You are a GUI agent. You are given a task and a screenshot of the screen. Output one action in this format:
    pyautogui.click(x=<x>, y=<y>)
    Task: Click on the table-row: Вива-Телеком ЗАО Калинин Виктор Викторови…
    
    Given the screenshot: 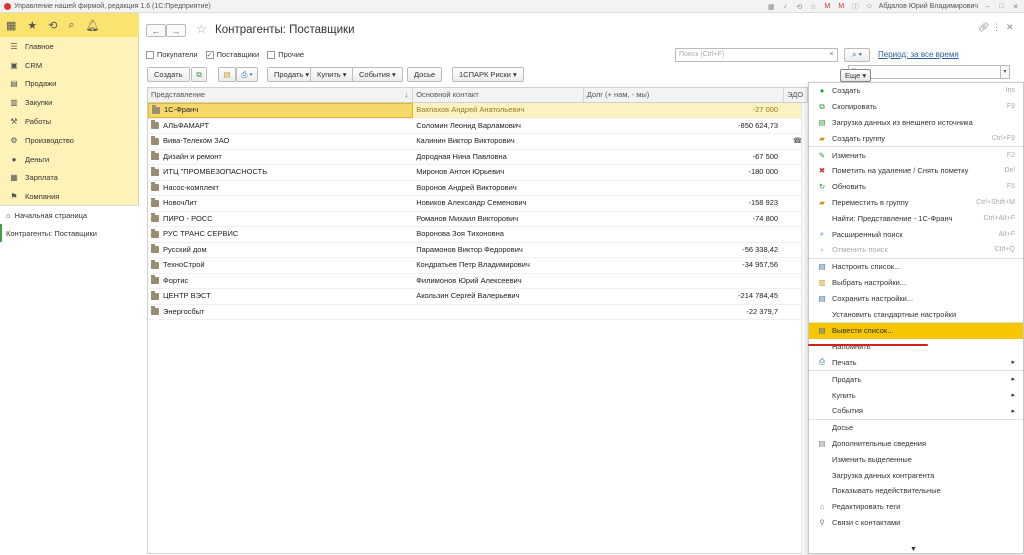 What is the action you would take?
    pyautogui.click(x=478, y=142)
    